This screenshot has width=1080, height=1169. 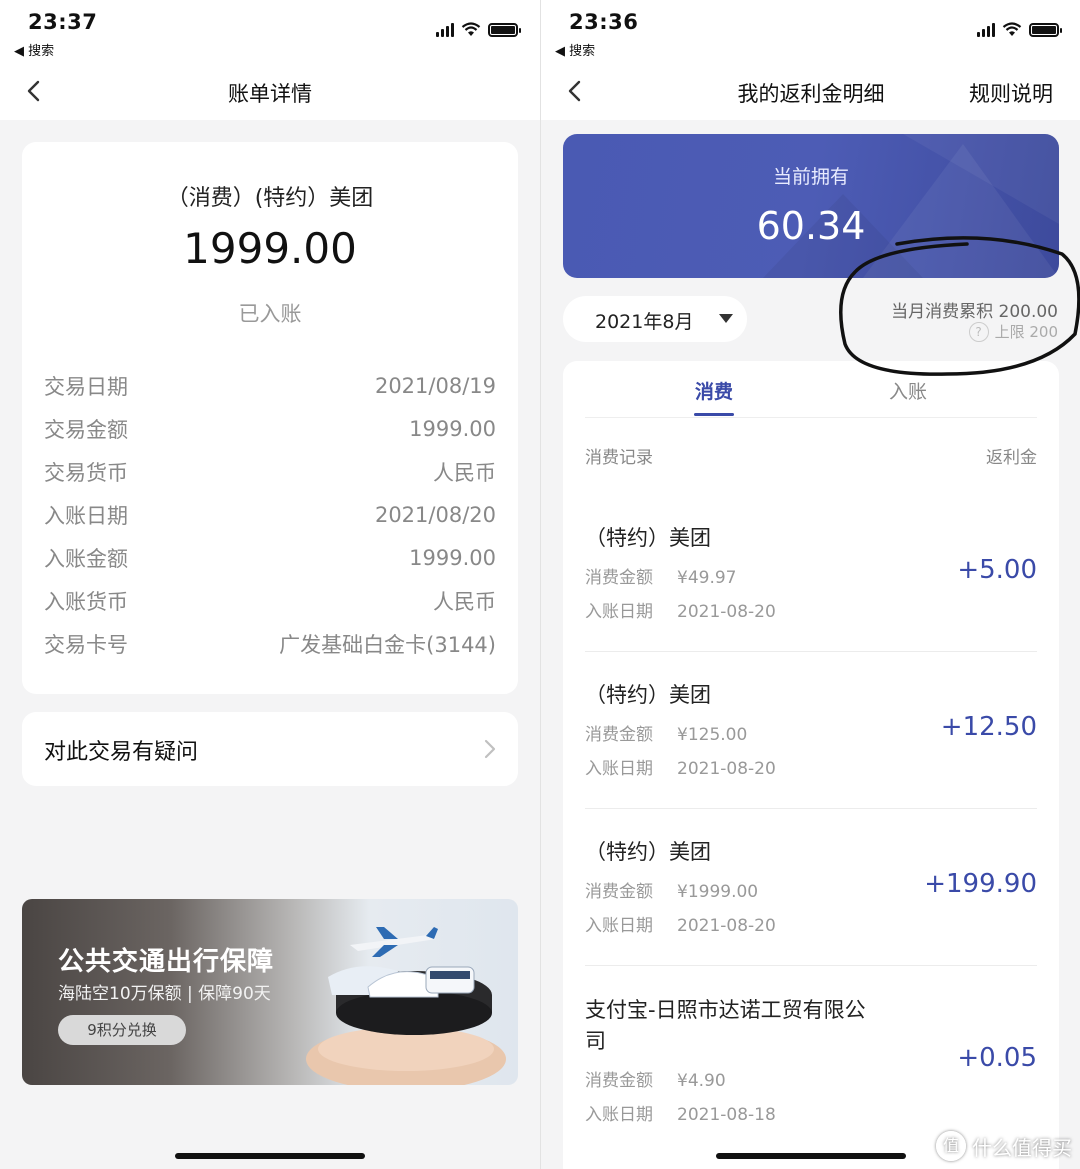 I want to click on transaction-amount: 1999.00, so click(x=270, y=248).